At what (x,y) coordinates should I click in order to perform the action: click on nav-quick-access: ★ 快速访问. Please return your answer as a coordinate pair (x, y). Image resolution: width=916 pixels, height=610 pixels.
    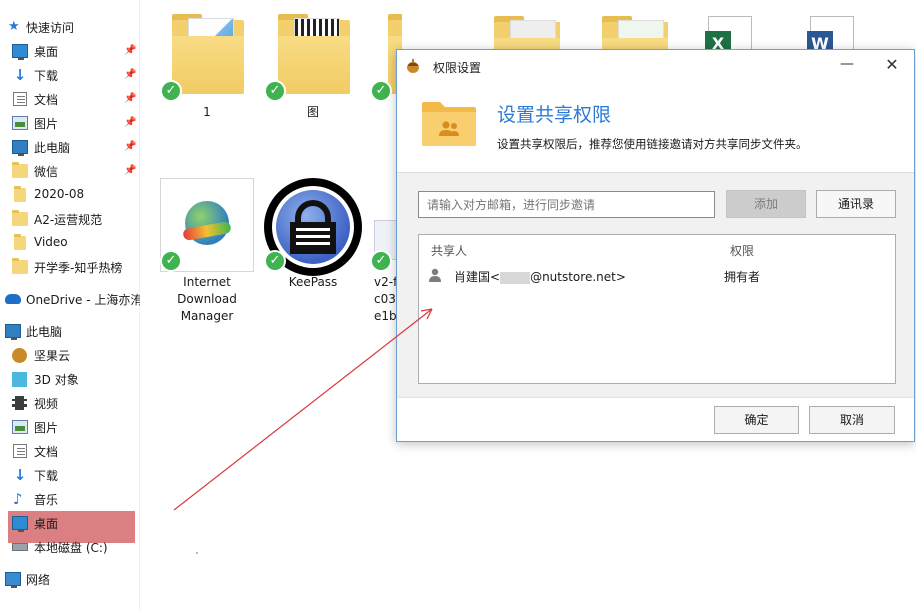
    Looking at the image, I should click on (70, 27).